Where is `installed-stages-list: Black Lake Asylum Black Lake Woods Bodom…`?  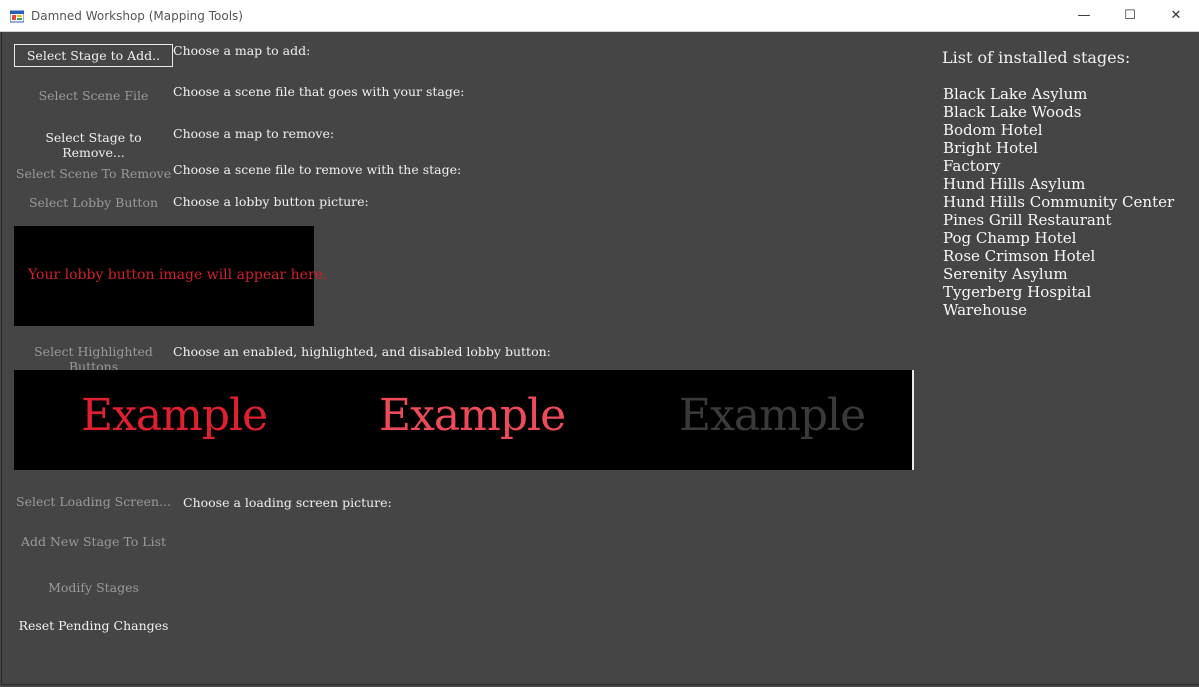 installed-stages-list: Black Lake Asylum Black Lake Woods Bodom… is located at coordinates (1058, 202).